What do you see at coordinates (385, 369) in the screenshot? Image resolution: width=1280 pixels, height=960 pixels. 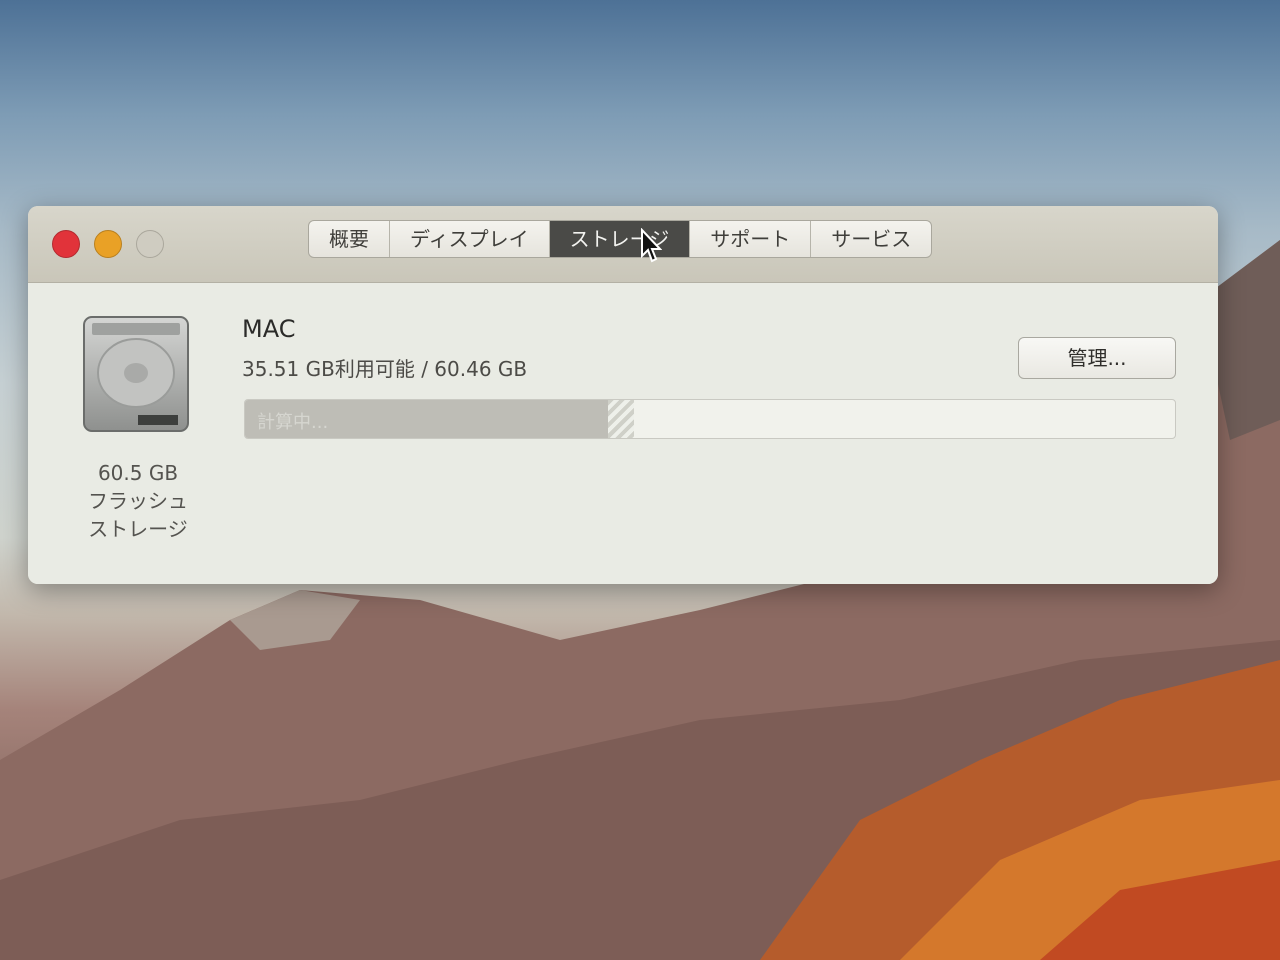 I see `volume-space: 35.51 GB利用可能 / 60.46 GB` at bounding box center [385, 369].